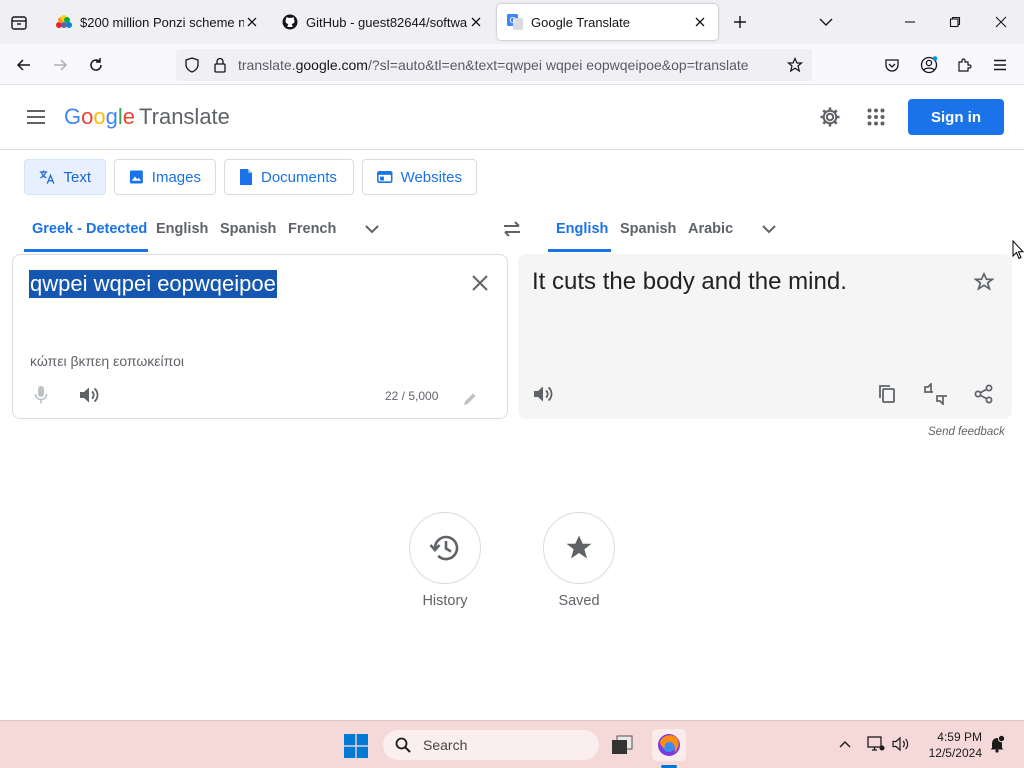  I want to click on windows-start-icon, so click(356, 746).